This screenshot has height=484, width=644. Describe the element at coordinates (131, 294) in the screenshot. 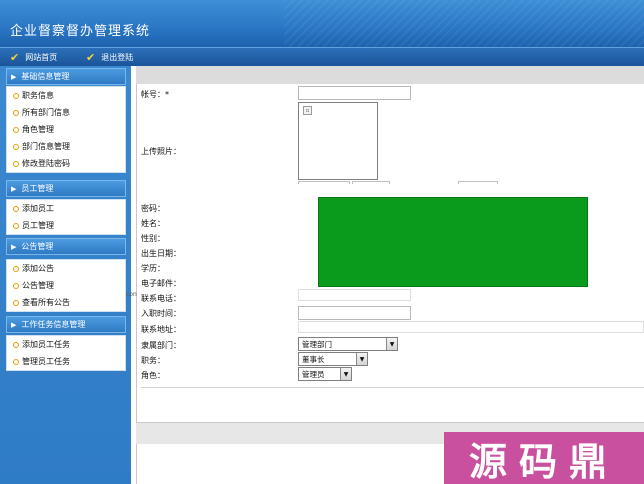

I see `side-note: con` at that location.